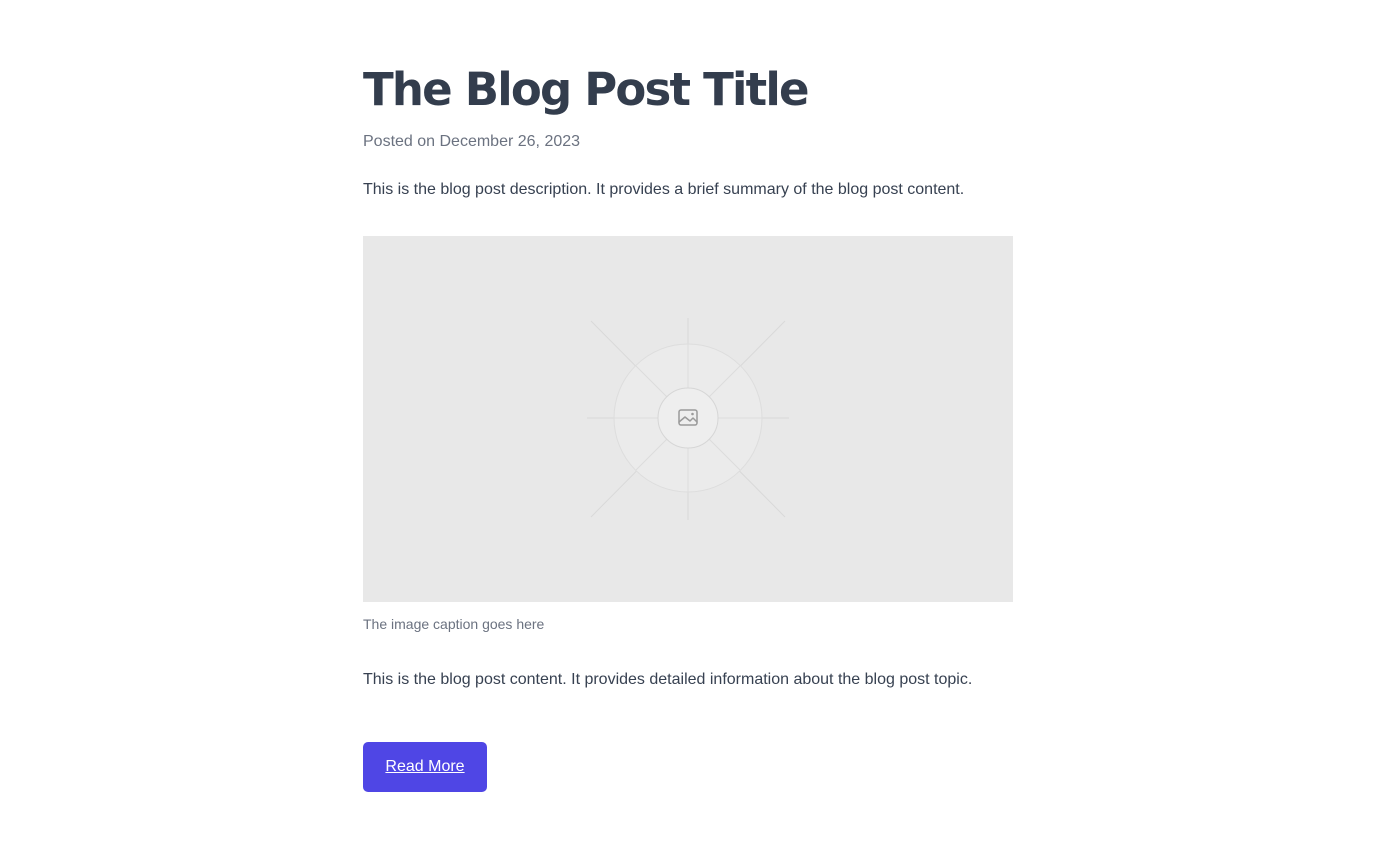 This screenshot has width=1376, height=856. Describe the element at coordinates (425, 767) in the screenshot. I see `read-more-button: Read More` at that location.